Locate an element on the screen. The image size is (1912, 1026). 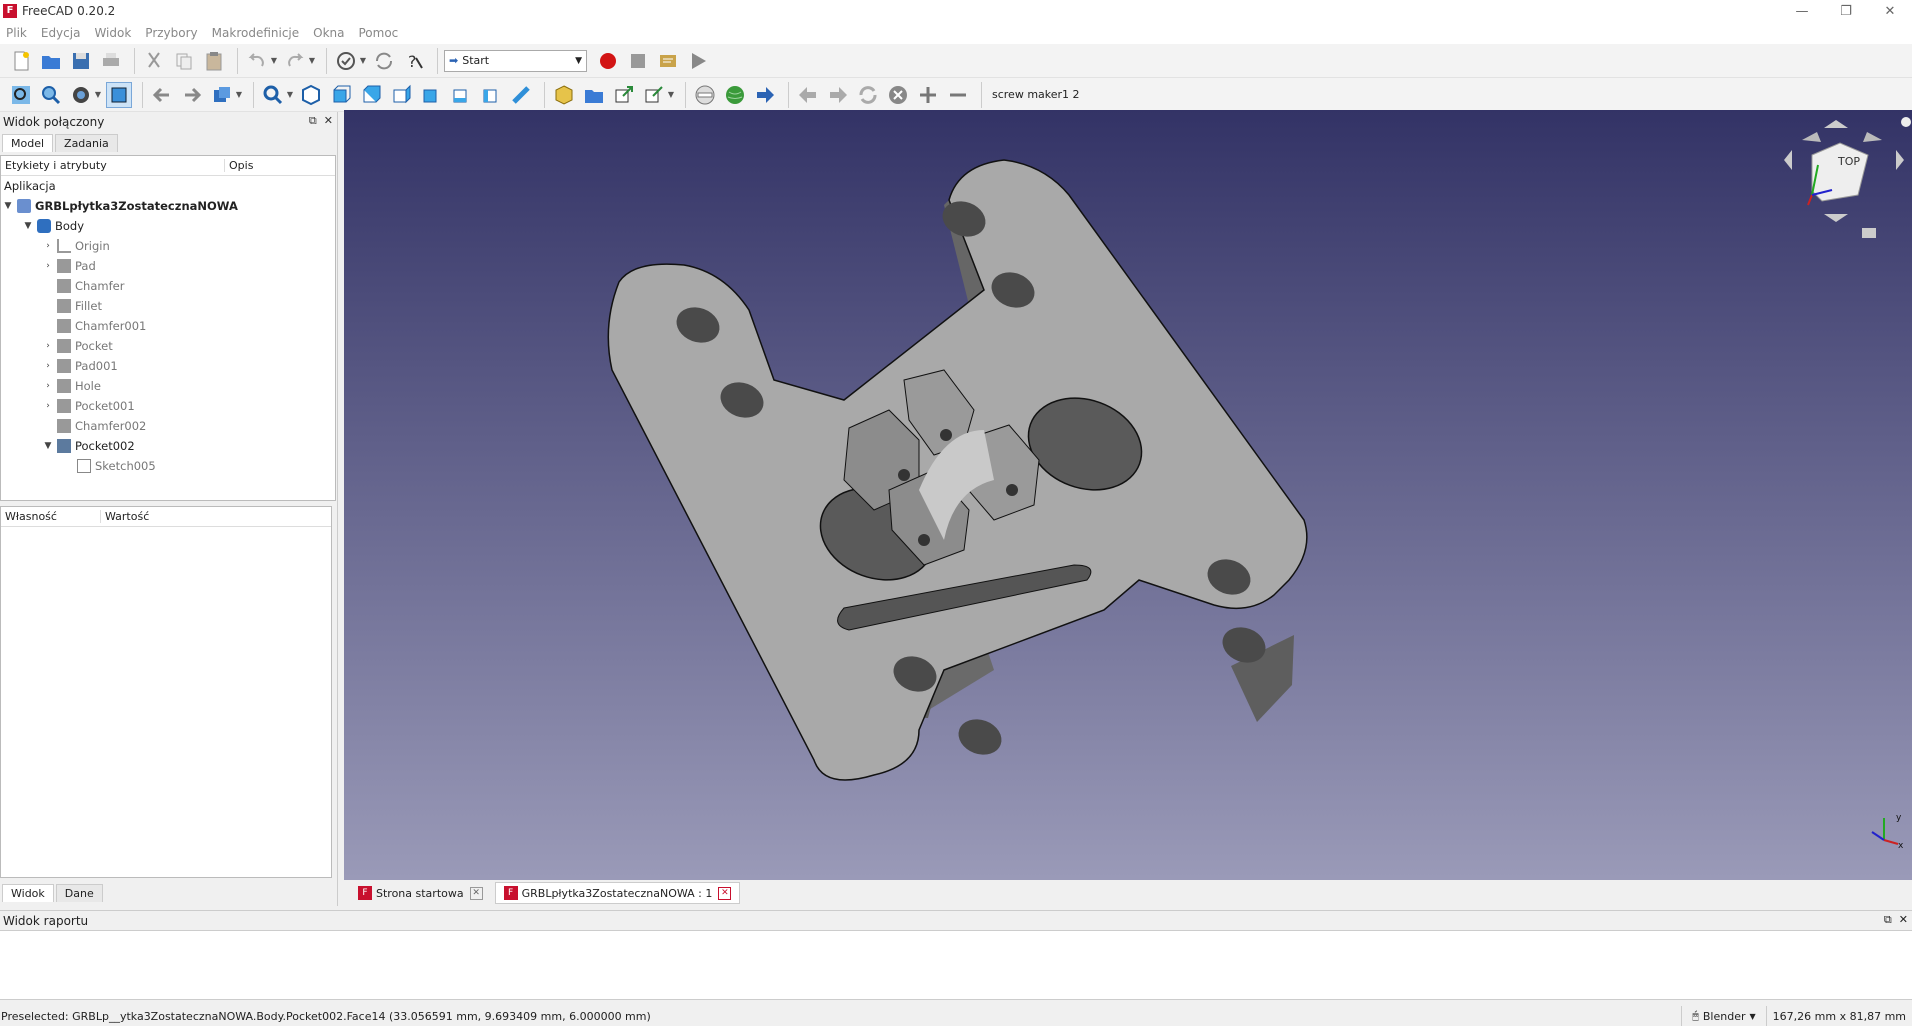
fit-all-icon is located at coordinates (21, 95).